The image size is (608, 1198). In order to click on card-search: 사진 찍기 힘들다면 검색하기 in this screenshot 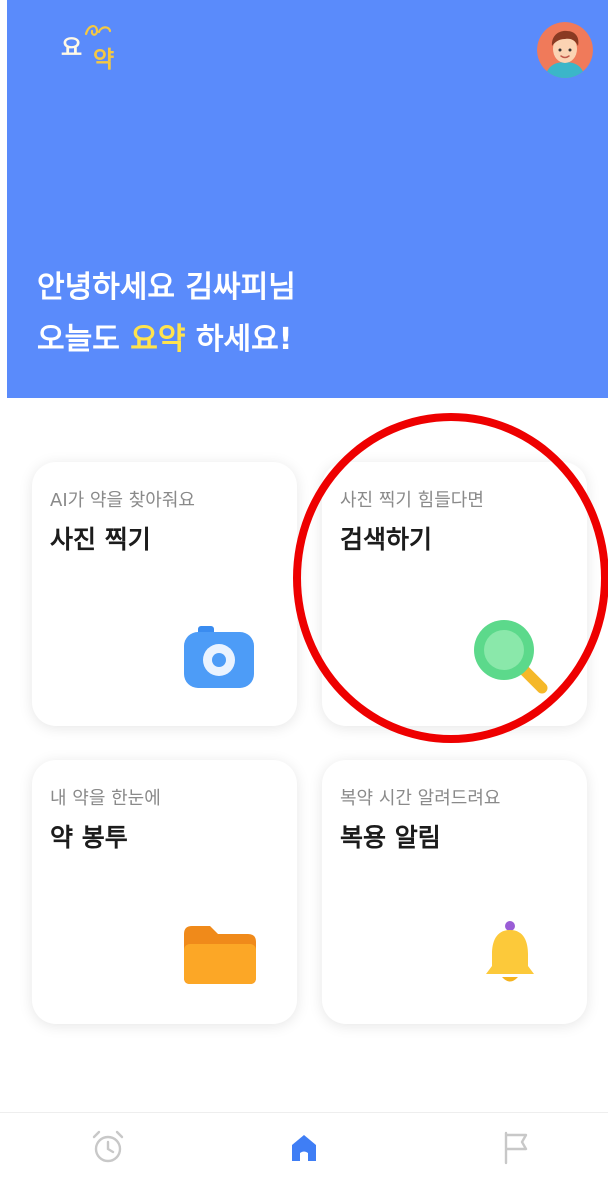, I will do `click(454, 594)`.